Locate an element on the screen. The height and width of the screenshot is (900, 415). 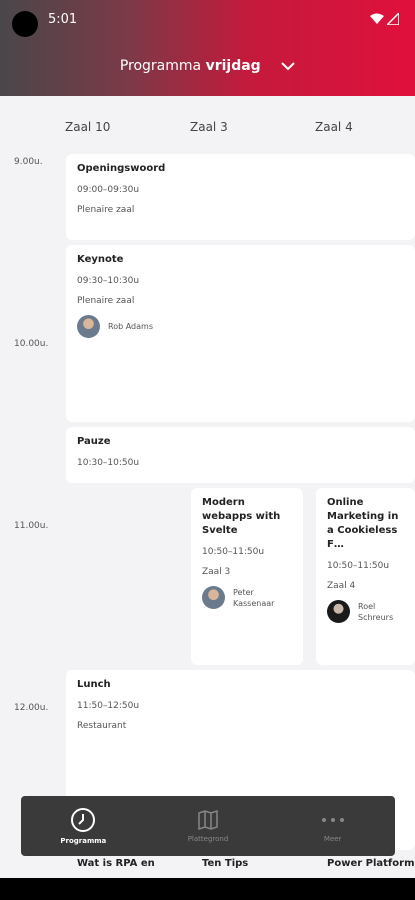
app-header: 5:01 Programma vrijdag is located at coordinates (207, 48).